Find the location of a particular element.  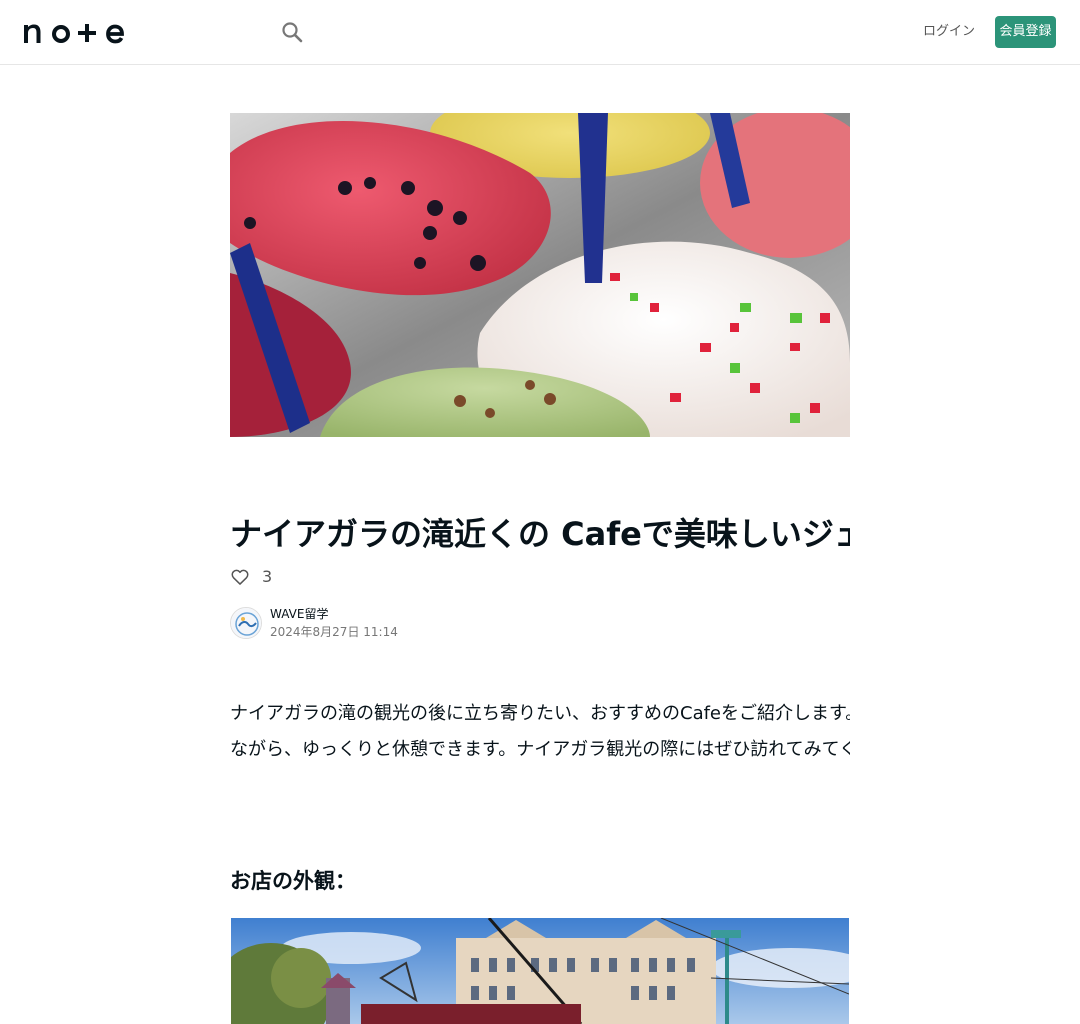

author-info: WAVE留学 2024年8月27日 11:14 is located at coordinates (314, 623).